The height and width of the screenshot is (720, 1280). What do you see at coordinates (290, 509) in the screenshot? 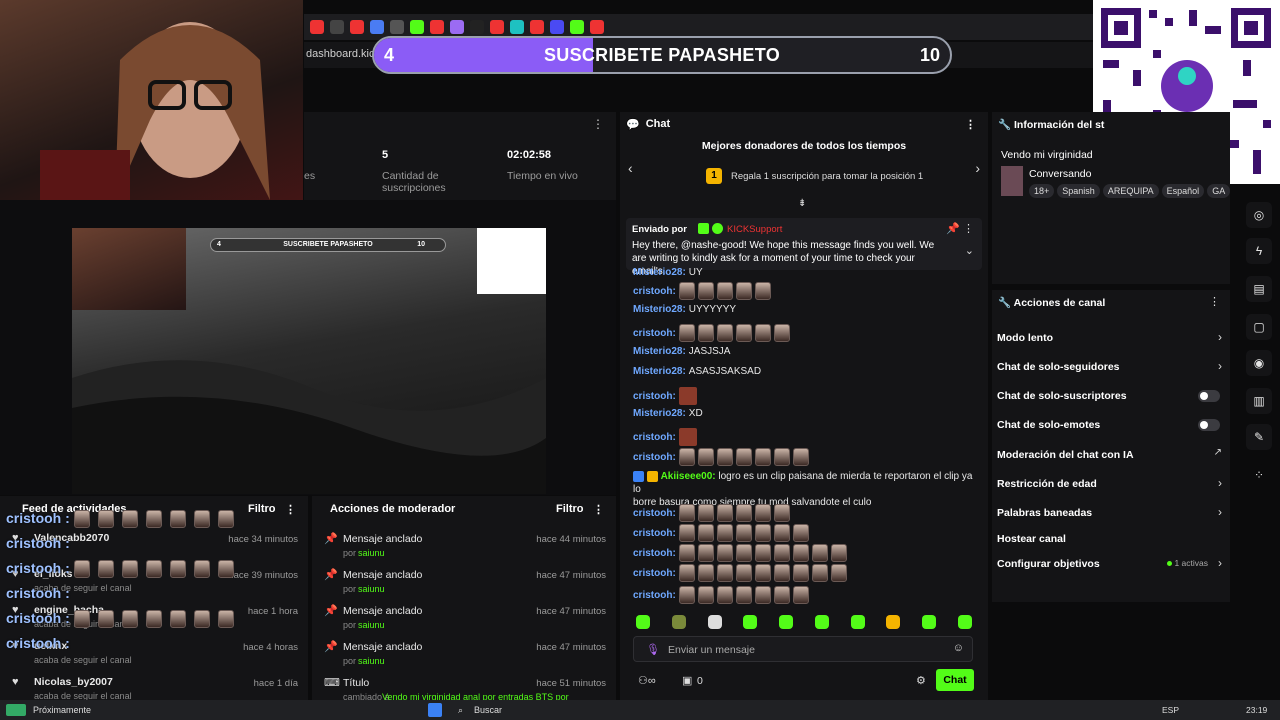
I see `feed-menu-icon: ⋮` at bounding box center [290, 509].